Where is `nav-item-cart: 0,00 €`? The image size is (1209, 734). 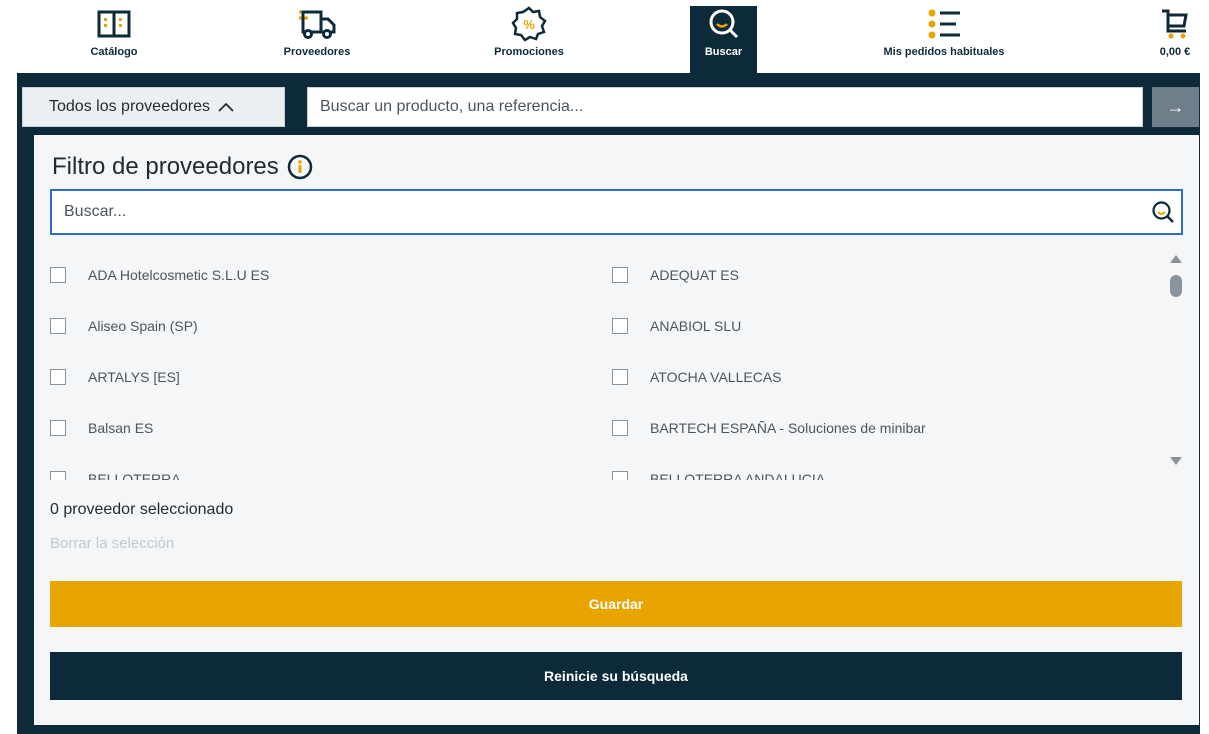 nav-item-cart: 0,00 € is located at coordinates (1175, 36).